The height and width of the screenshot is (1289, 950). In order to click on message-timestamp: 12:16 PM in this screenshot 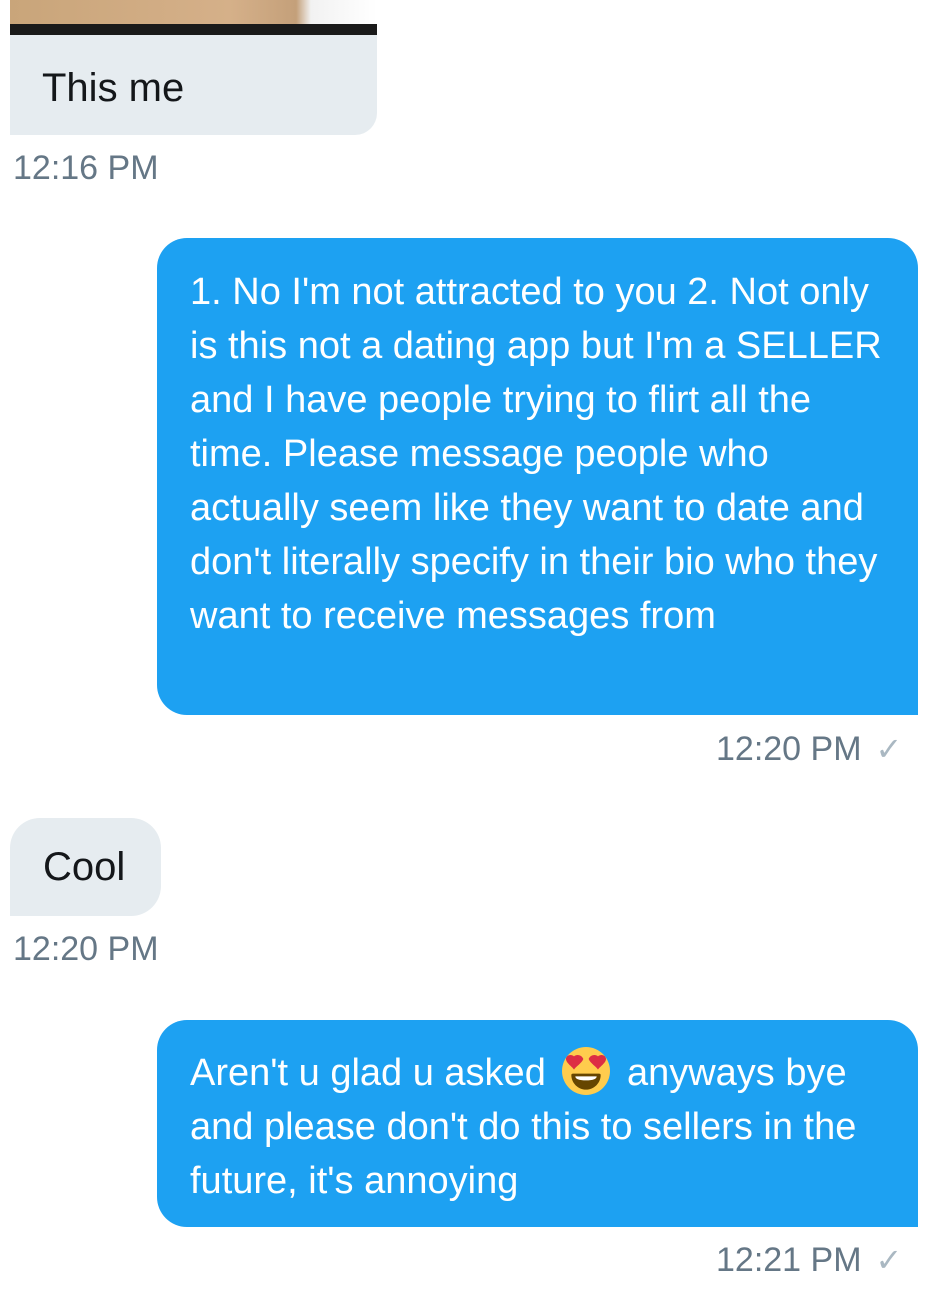, I will do `click(86, 168)`.